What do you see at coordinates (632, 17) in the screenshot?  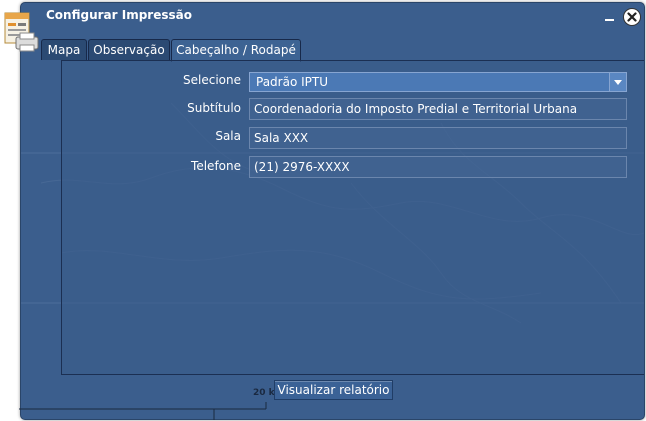 I see `close-icon` at bounding box center [632, 17].